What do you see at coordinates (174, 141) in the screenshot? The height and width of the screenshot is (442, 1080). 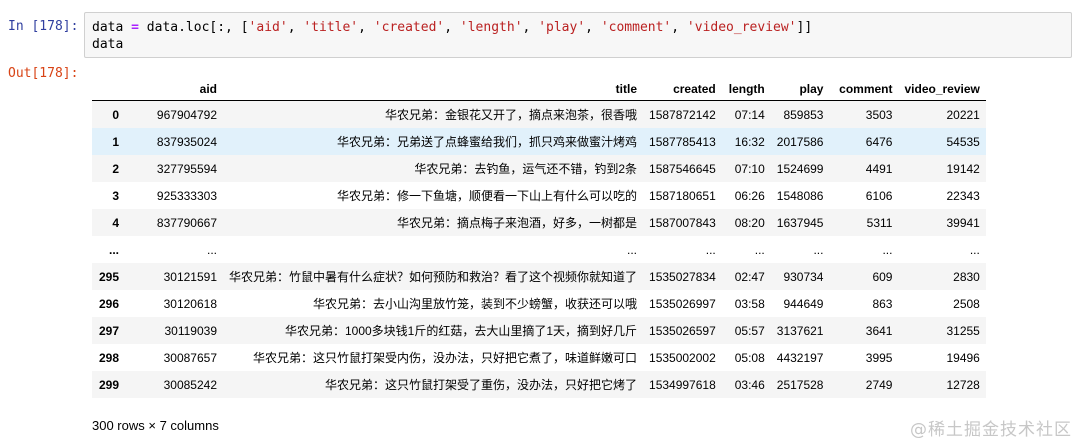 I see `cell-aid: 837935024` at bounding box center [174, 141].